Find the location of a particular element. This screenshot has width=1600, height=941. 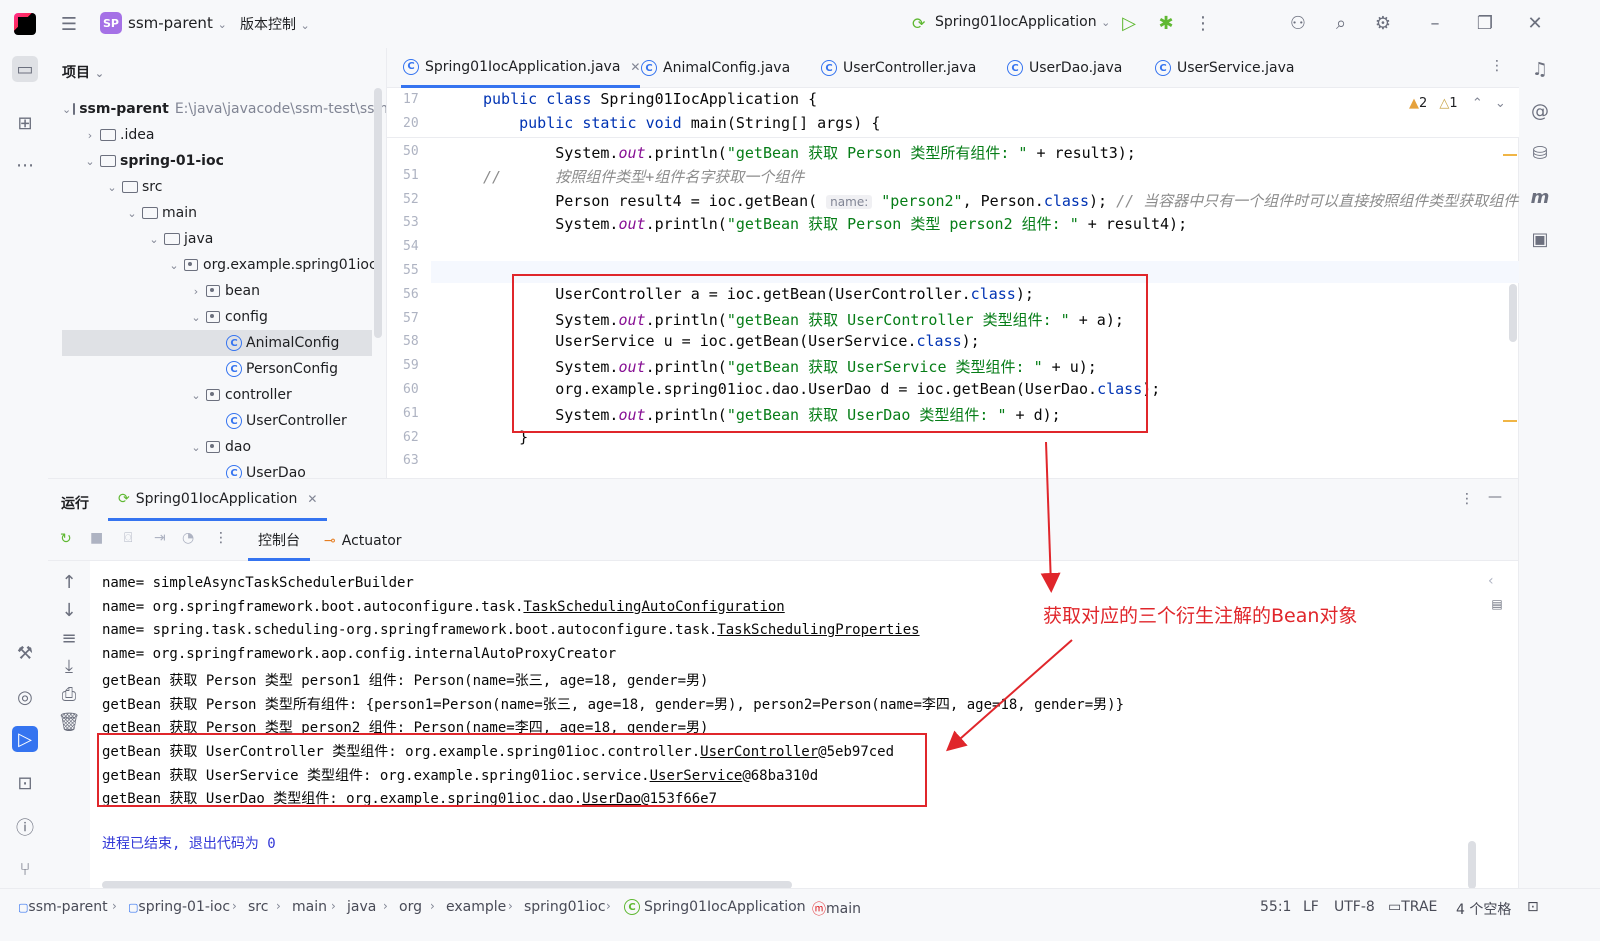

breadcrumb-item: ⓜ main is located at coordinates (836, 909).